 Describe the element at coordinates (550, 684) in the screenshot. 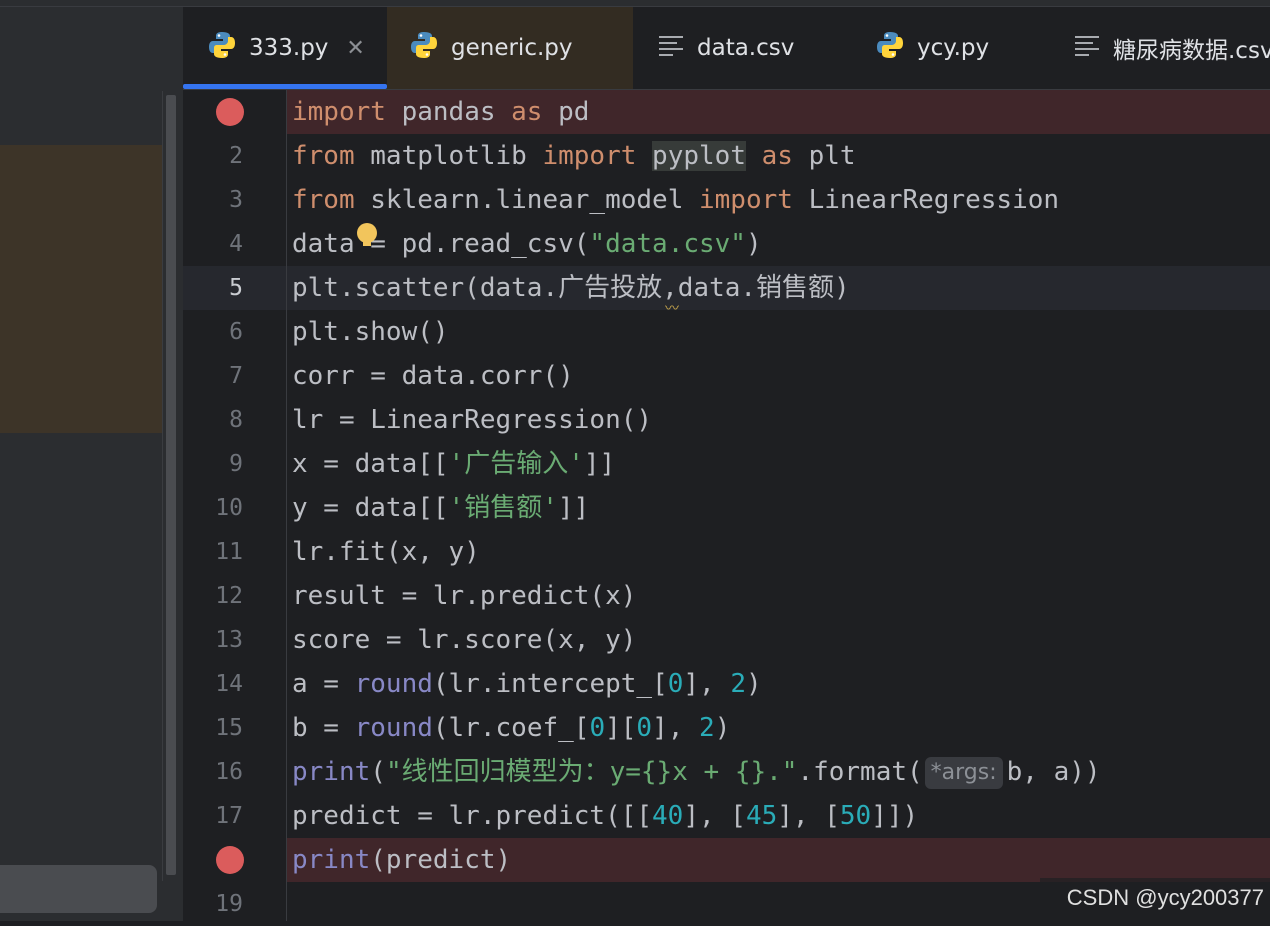

I see `code-text: (lr.intercept_[` at that location.